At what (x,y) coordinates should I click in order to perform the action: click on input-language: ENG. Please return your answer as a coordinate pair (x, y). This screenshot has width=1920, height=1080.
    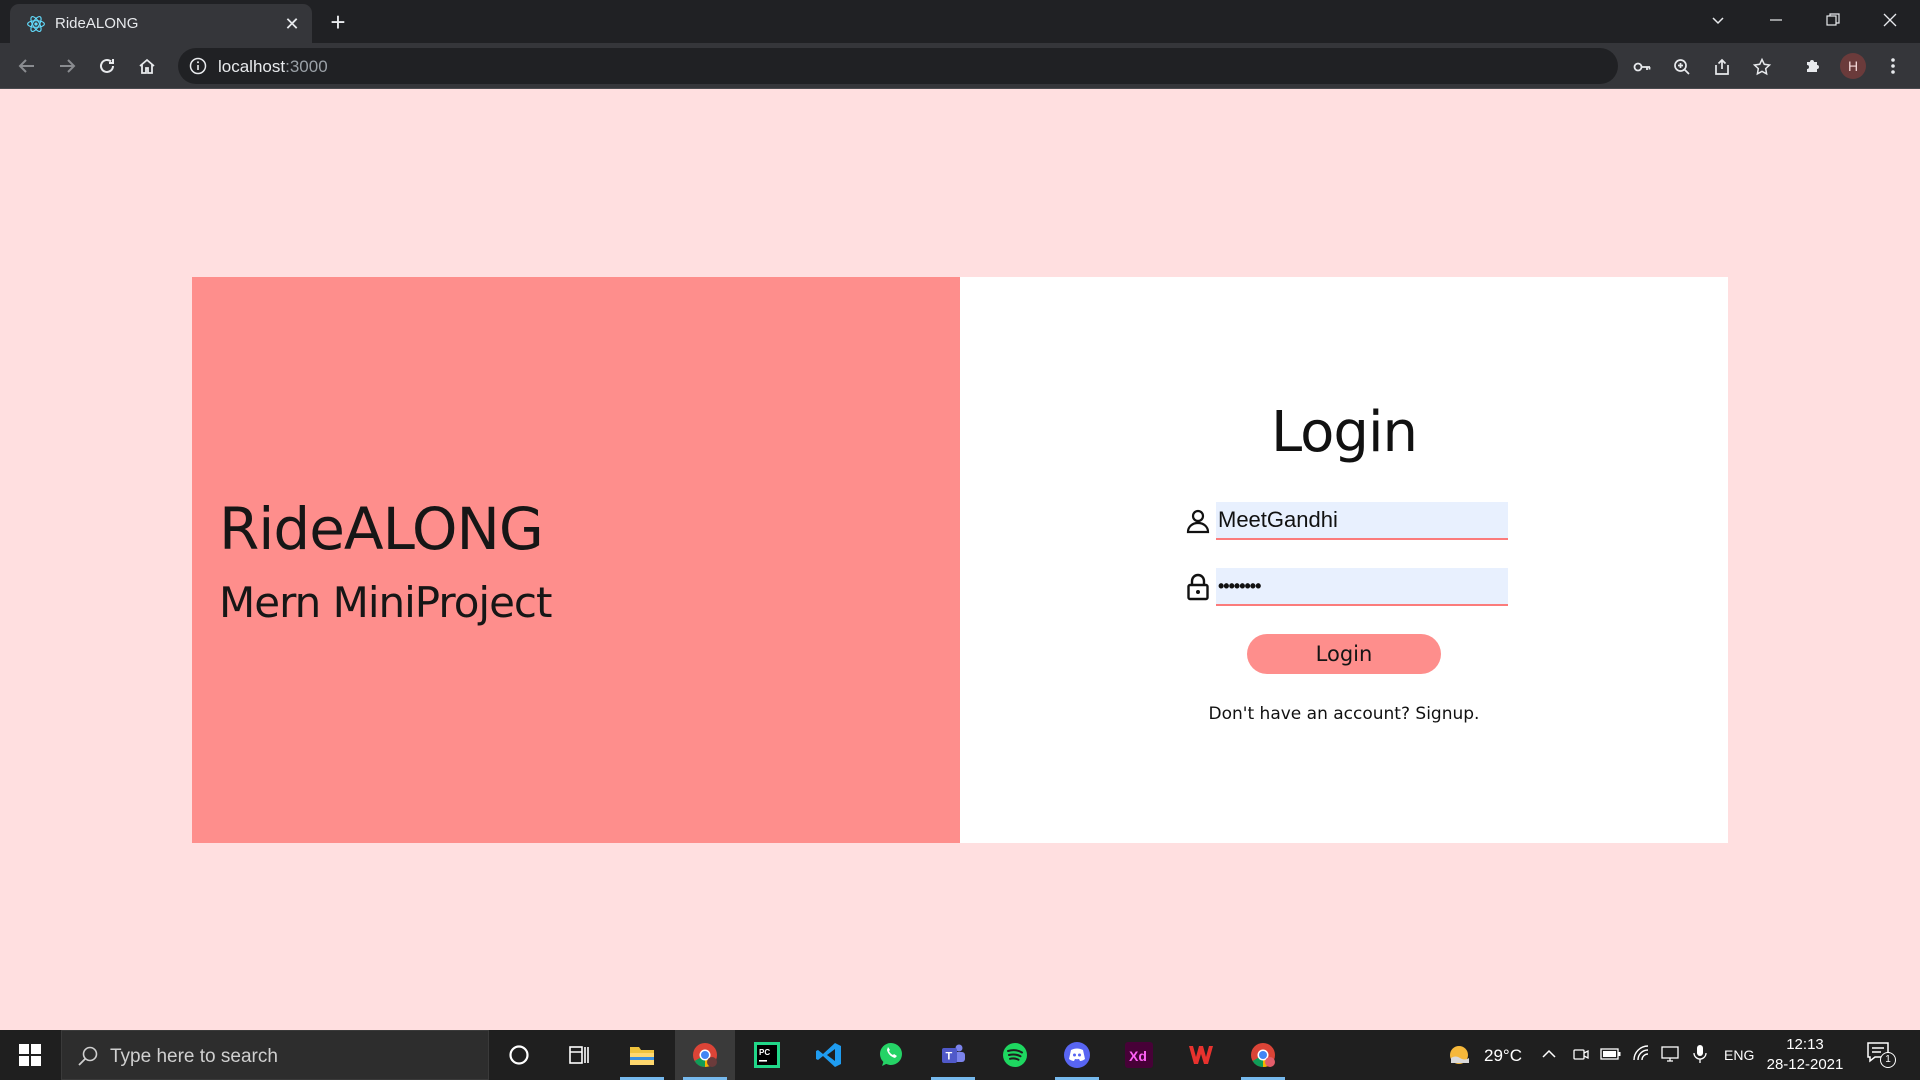
    Looking at the image, I should click on (1739, 1055).